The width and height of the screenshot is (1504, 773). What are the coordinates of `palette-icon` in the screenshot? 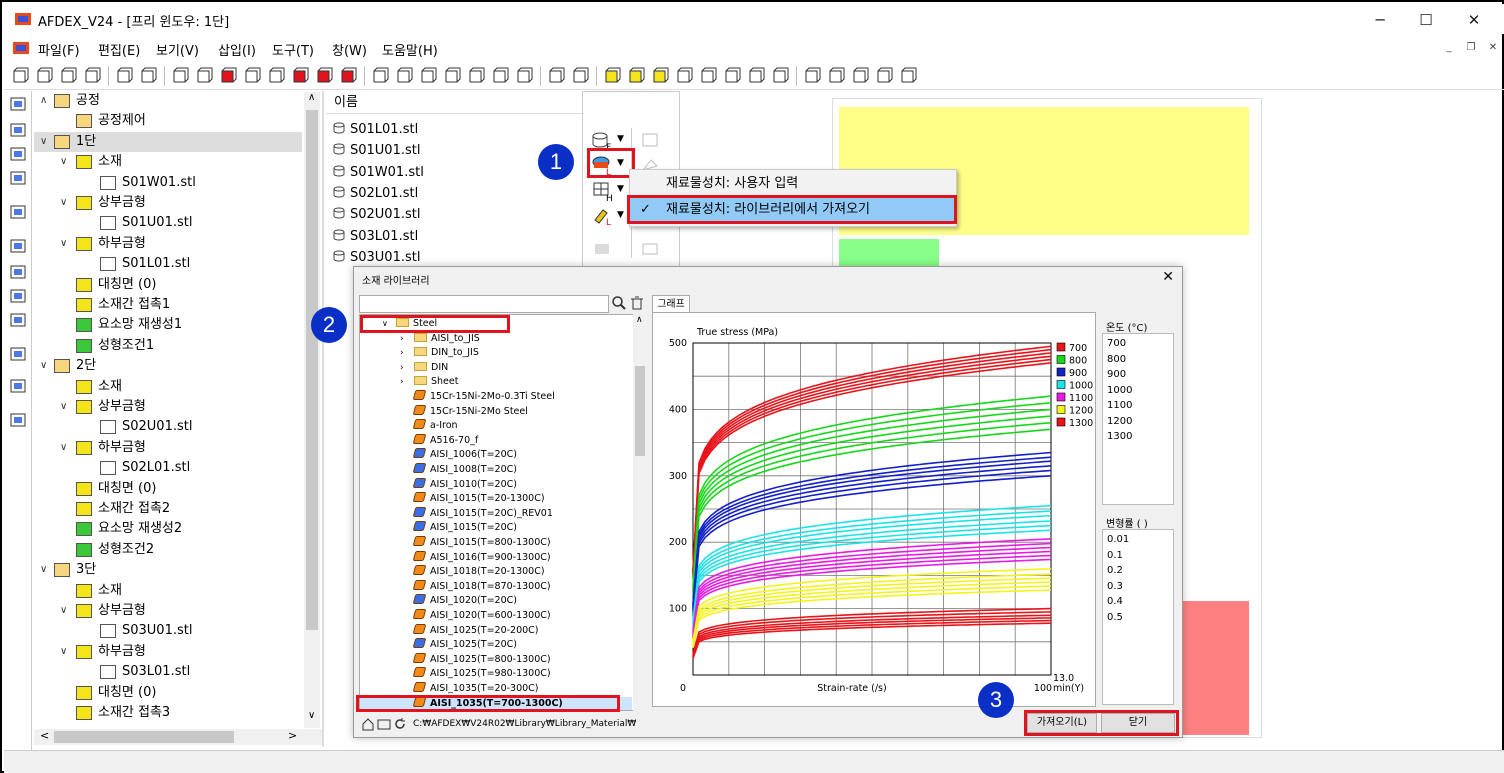 It's located at (580, 76).